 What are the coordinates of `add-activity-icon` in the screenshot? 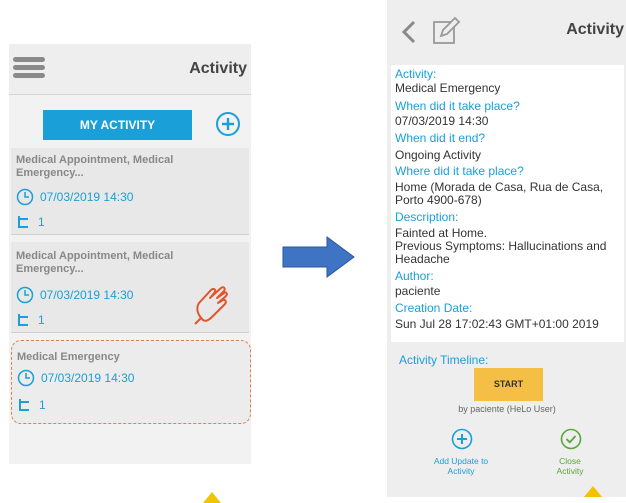 It's located at (228, 126).